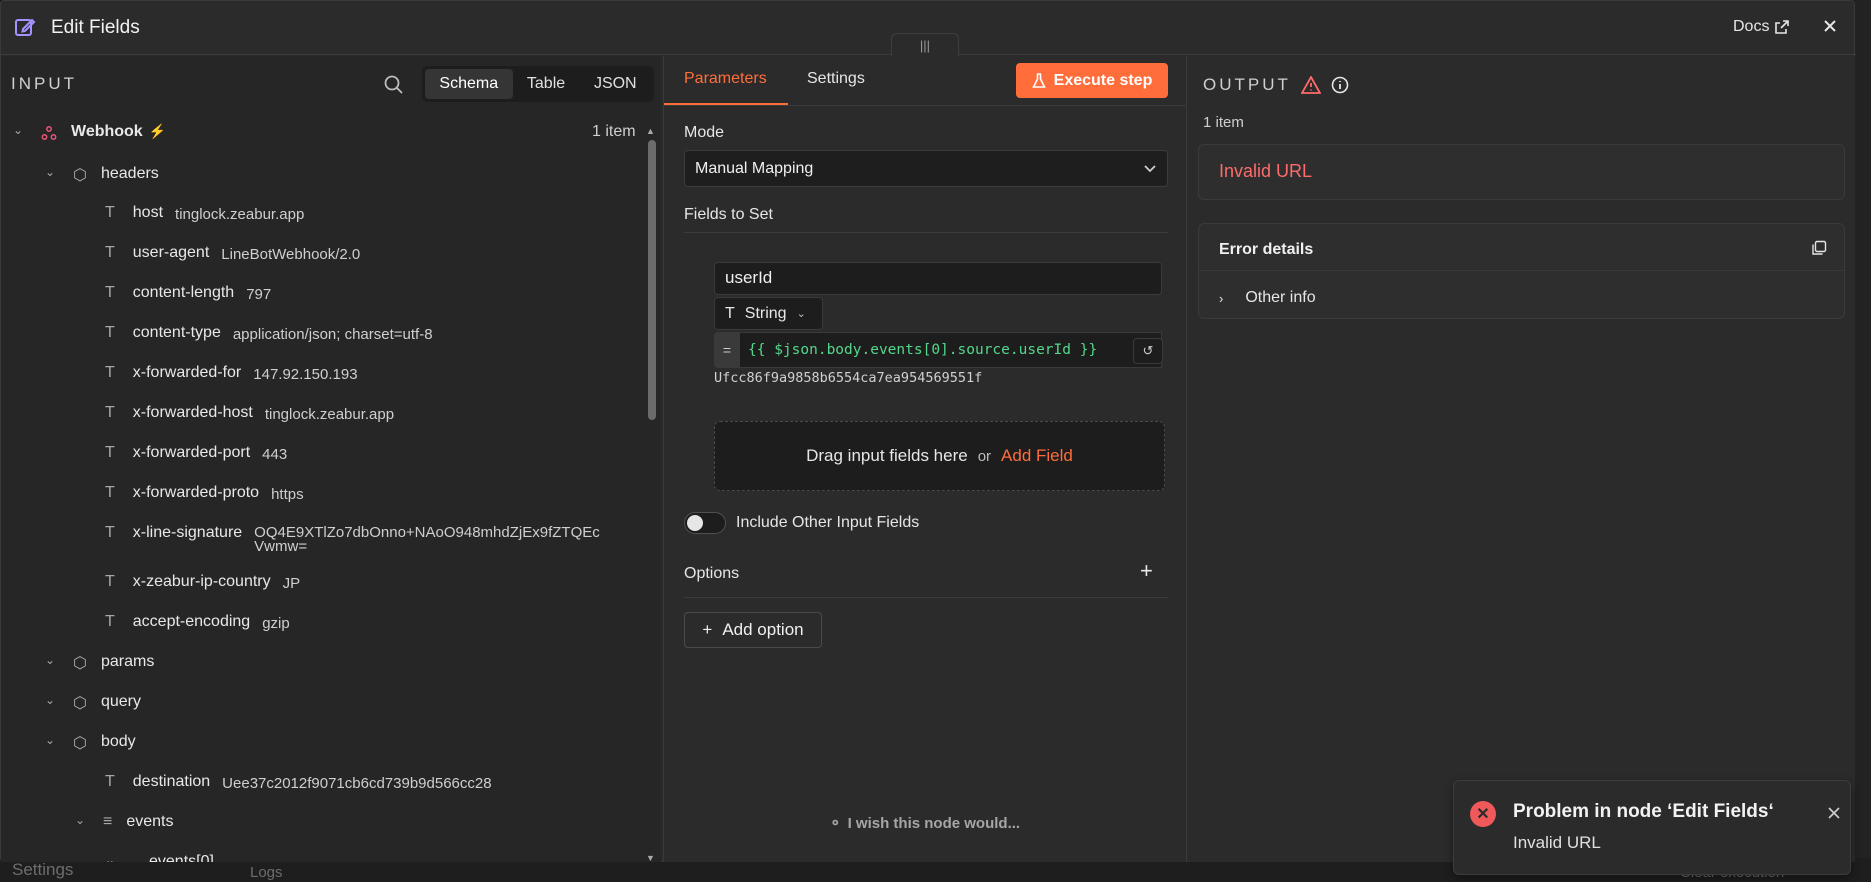 This screenshot has width=1871, height=882. What do you see at coordinates (695, 523) in the screenshot?
I see `toggle-knob` at bounding box center [695, 523].